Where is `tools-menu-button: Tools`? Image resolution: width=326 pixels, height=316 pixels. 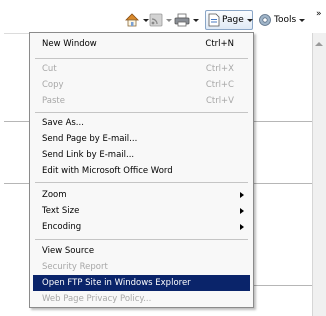 tools-menu-button: Tools is located at coordinates (282, 20).